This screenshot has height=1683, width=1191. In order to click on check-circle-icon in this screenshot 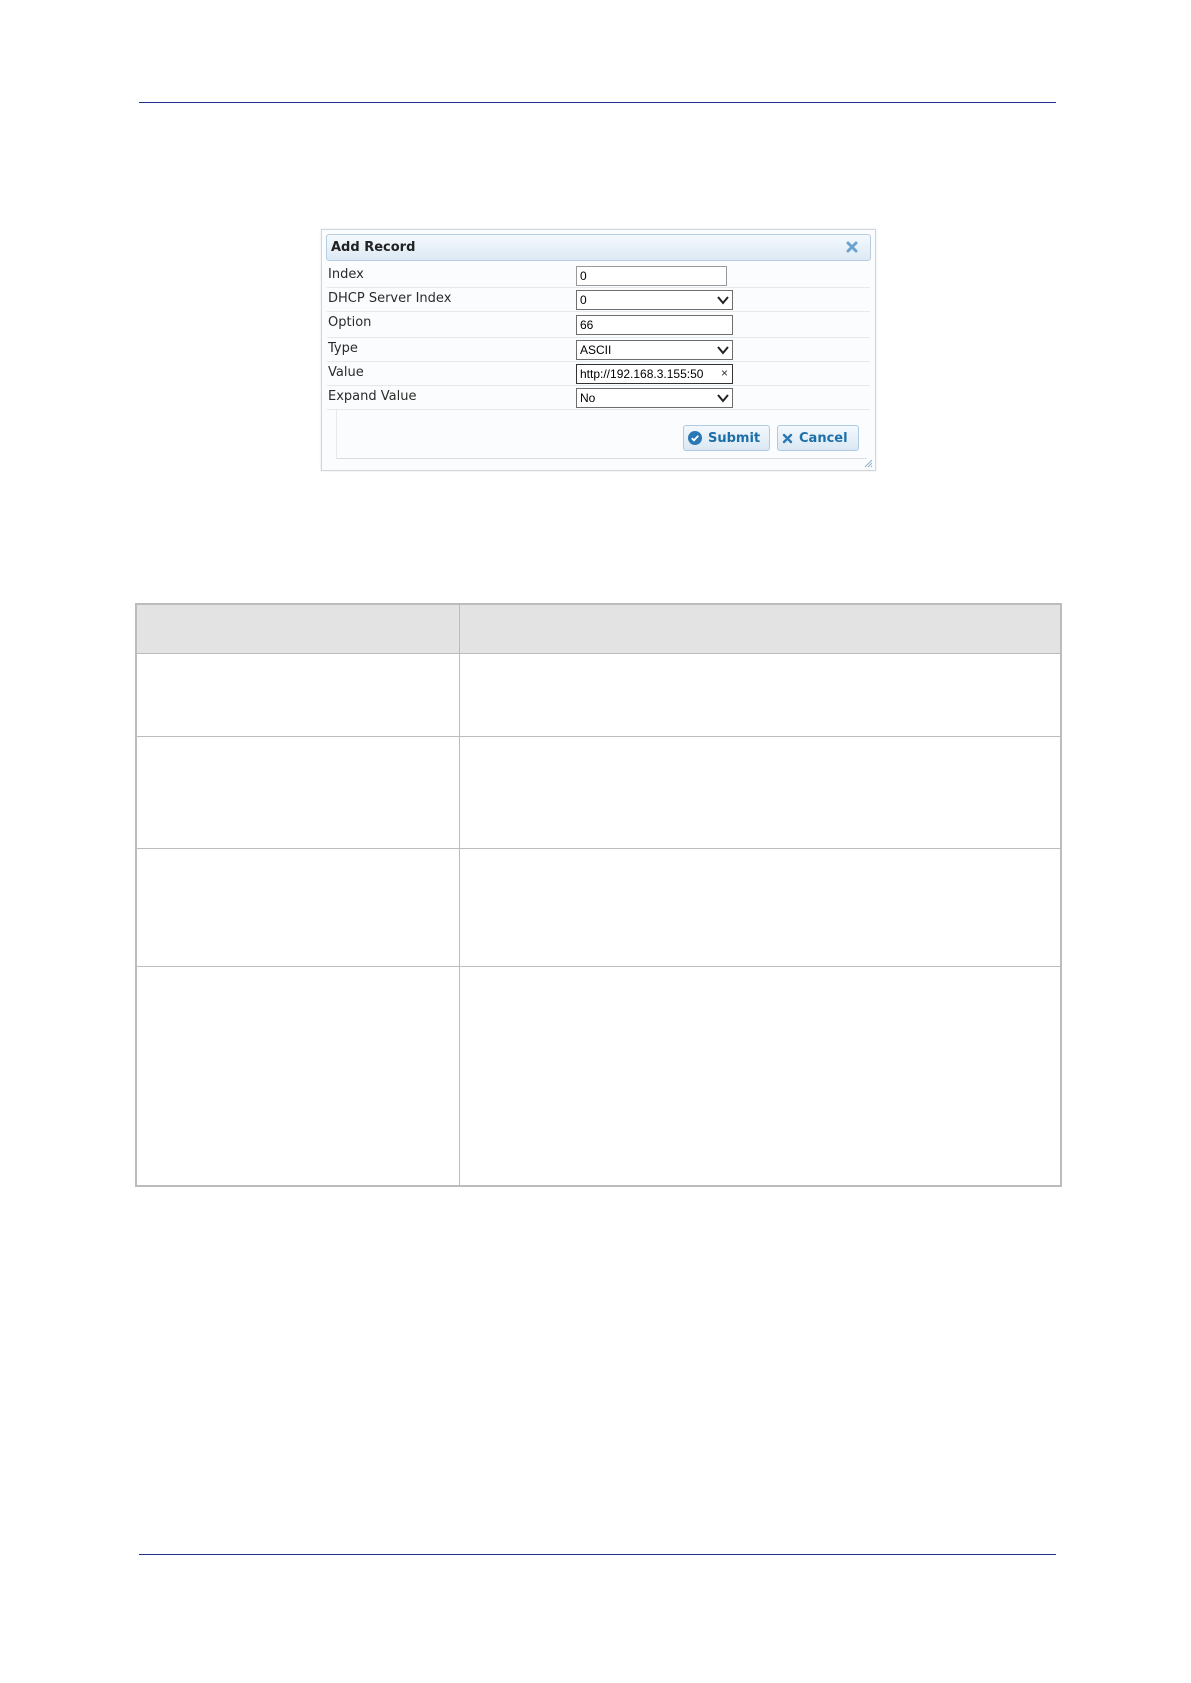, I will do `click(695, 438)`.